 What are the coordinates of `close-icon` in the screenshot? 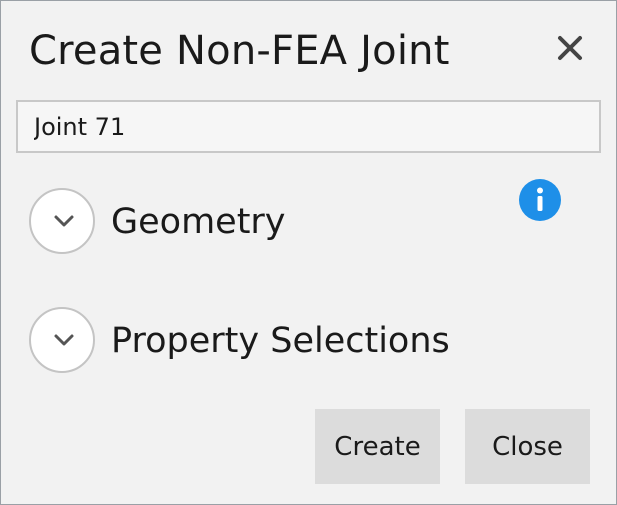 It's located at (570, 48).